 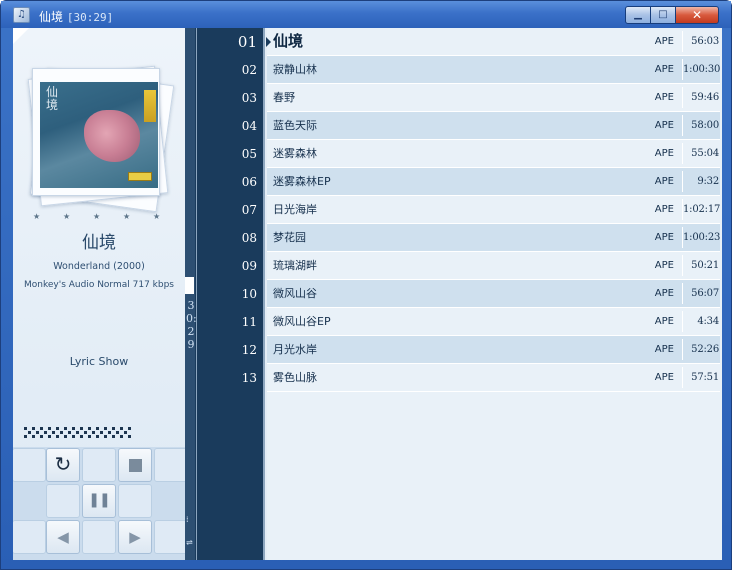 I want to click on track-length: 58:00, so click(x=705, y=125).